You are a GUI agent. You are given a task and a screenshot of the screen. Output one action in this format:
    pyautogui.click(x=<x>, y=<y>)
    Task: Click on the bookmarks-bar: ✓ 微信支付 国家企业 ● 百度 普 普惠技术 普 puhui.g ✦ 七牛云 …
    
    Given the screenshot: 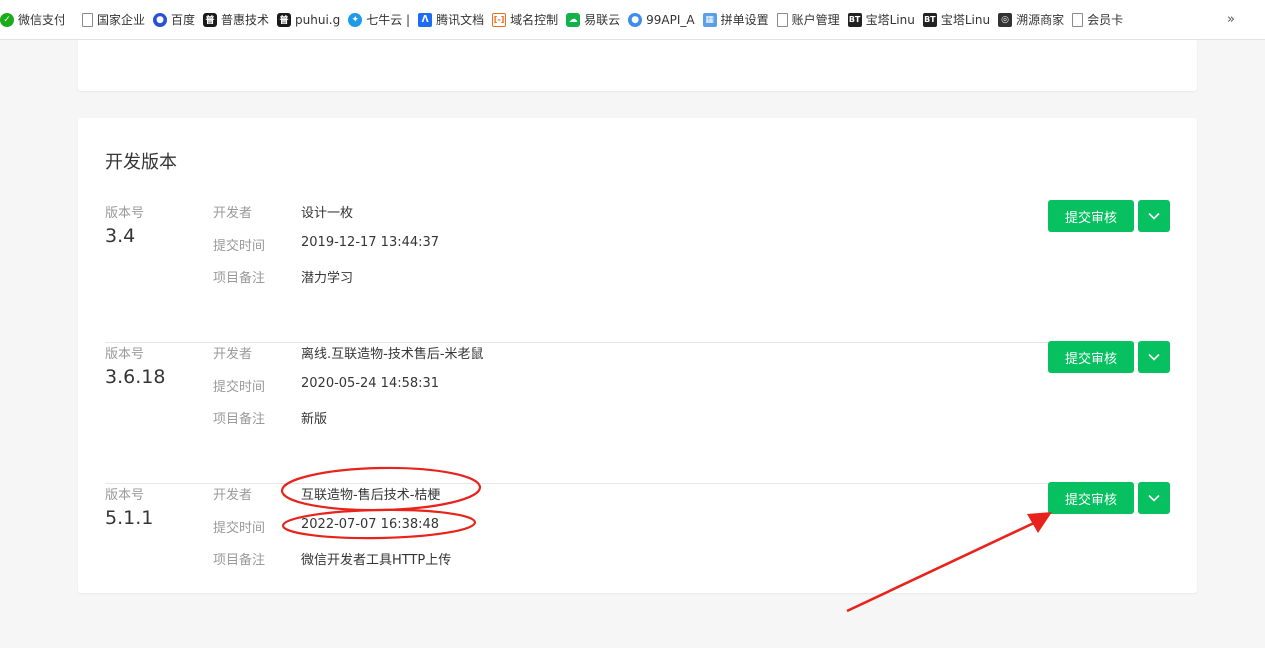 What is the action you would take?
    pyautogui.click(x=632, y=20)
    